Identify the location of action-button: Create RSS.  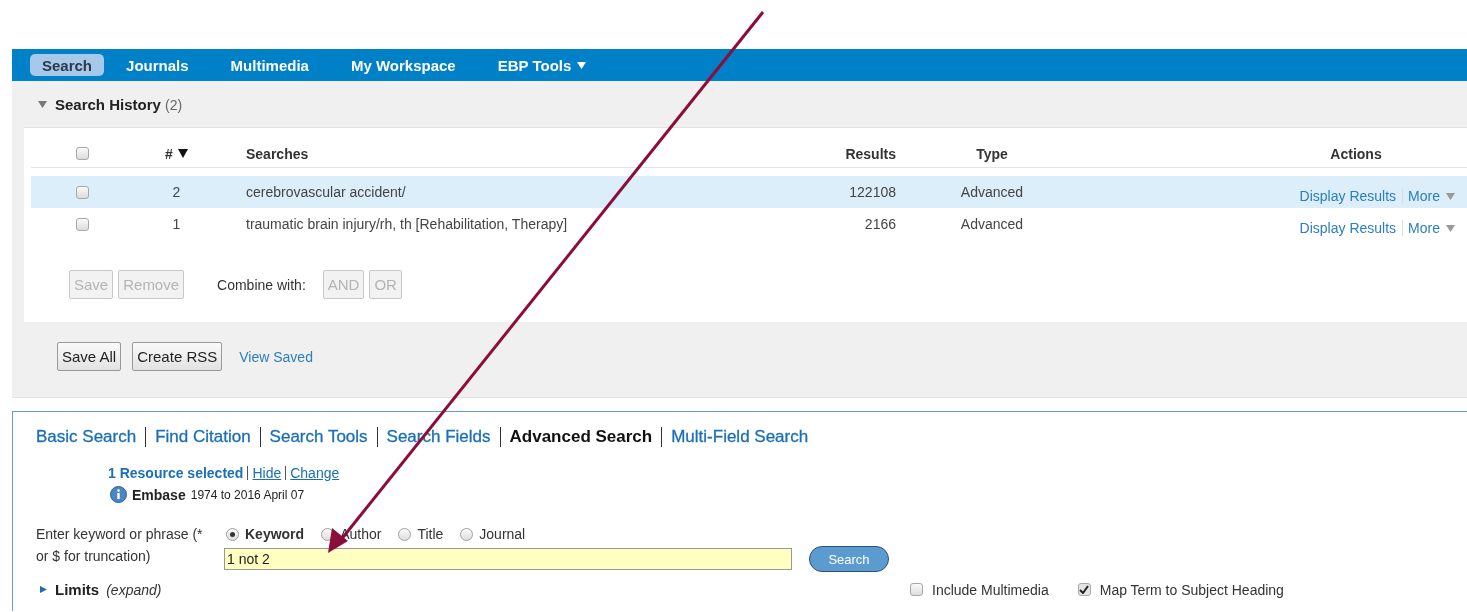
(177, 356).